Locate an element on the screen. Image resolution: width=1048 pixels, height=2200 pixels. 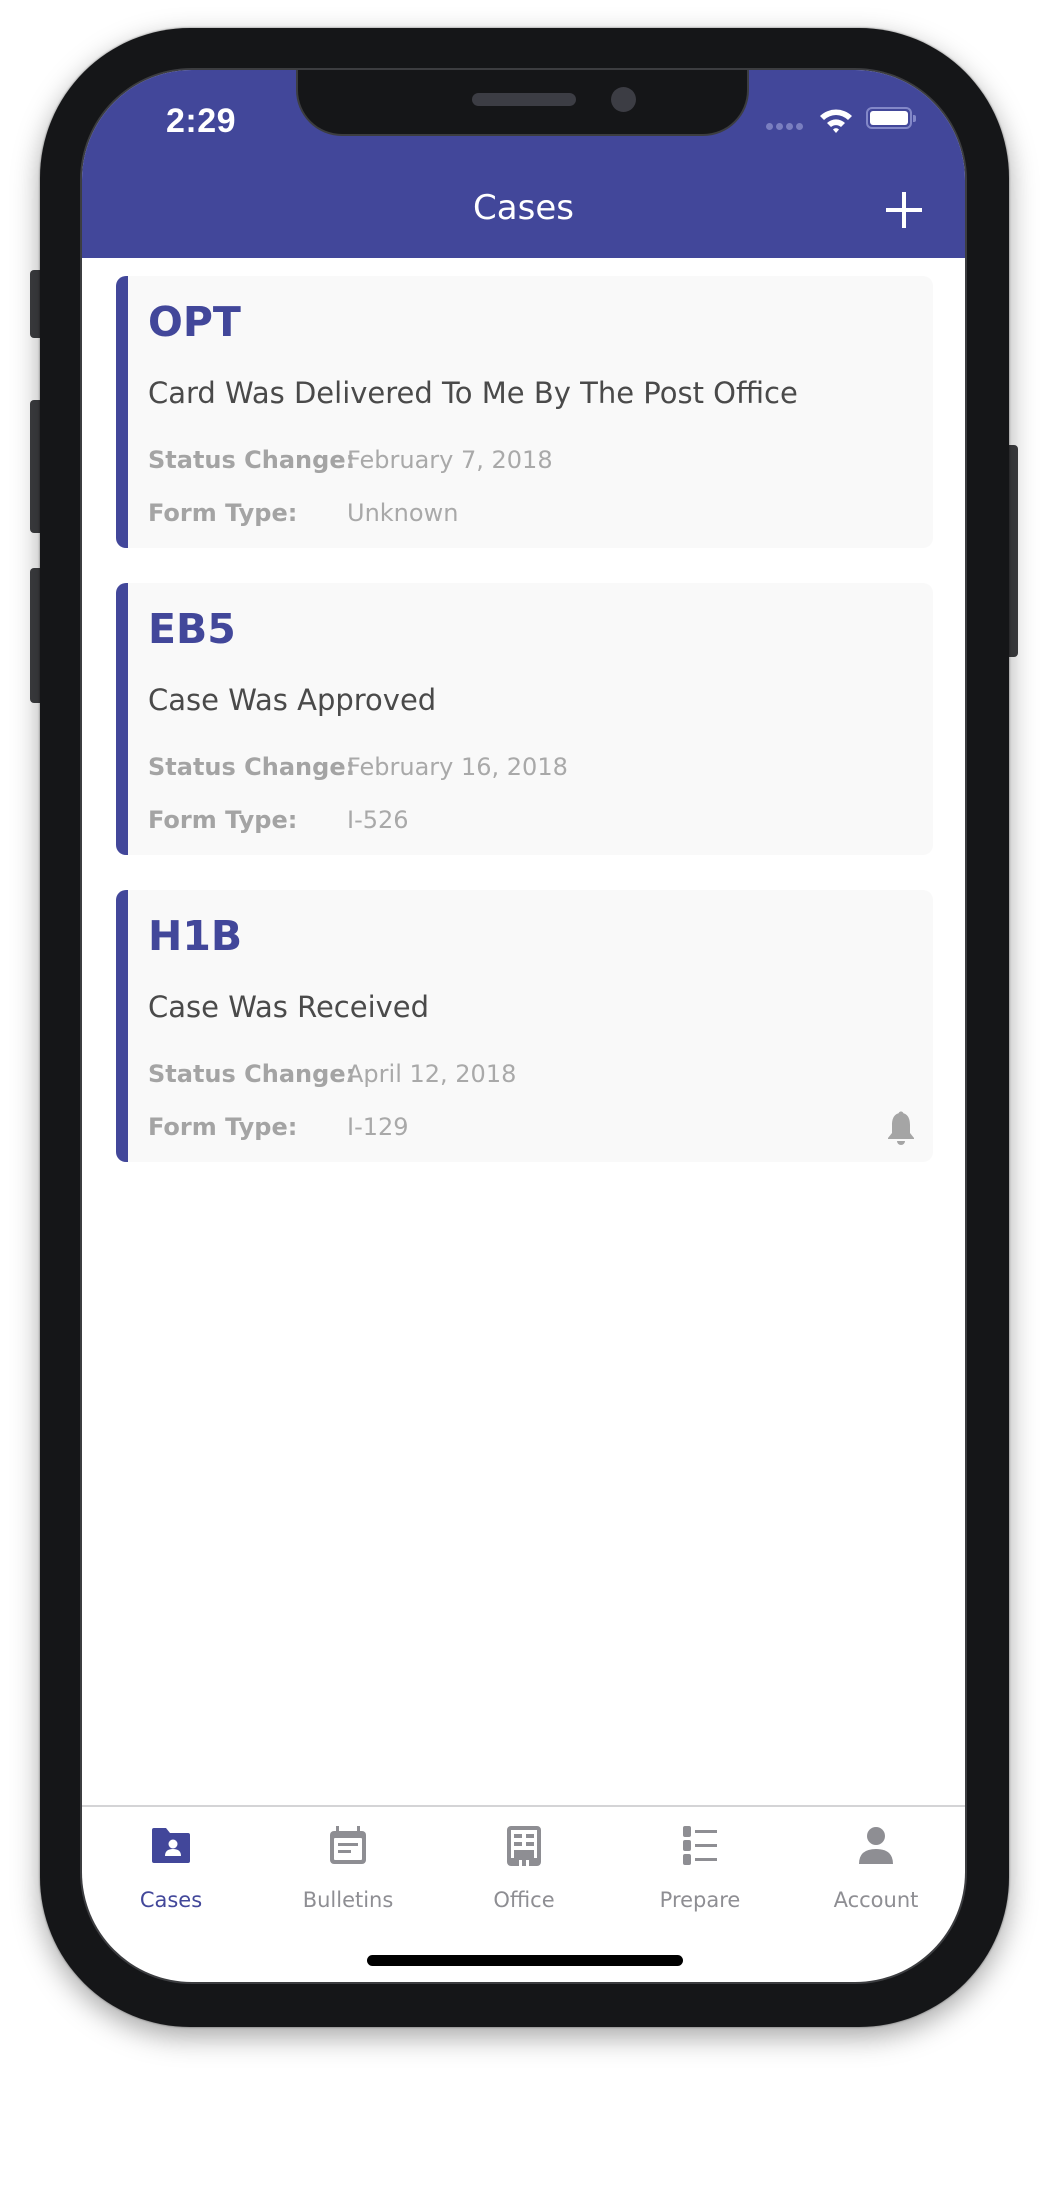
form-type-value: I-129 is located at coordinates (378, 1127).